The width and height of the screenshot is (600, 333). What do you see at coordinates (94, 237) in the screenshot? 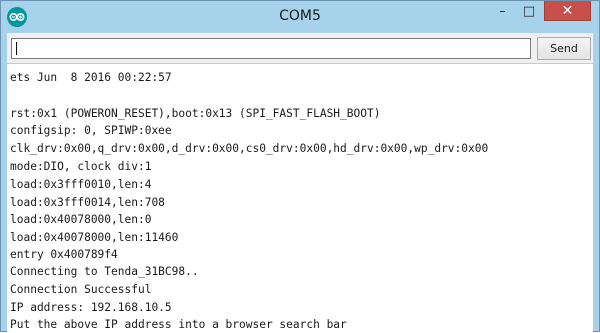
I see `output-line: load:0x40078000,len:11460` at bounding box center [94, 237].